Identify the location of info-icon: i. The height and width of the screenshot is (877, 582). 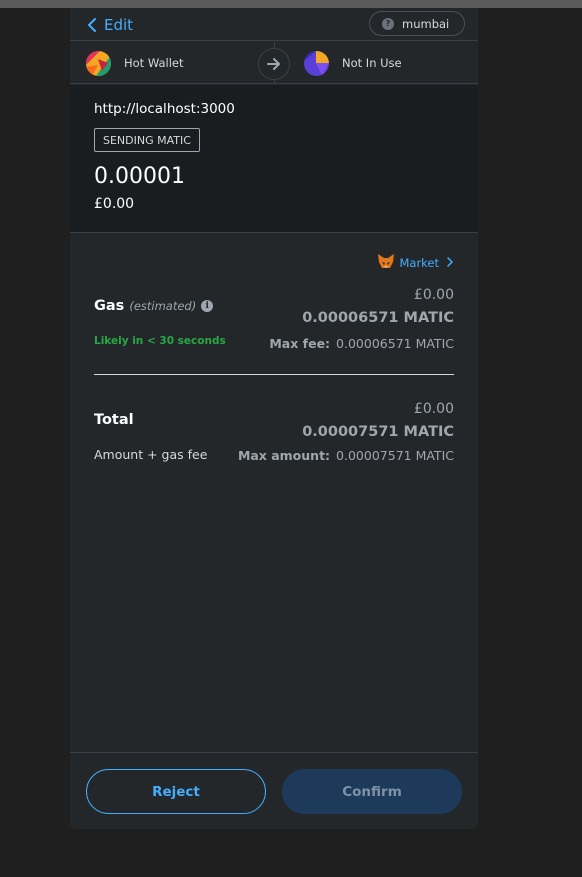
(207, 306).